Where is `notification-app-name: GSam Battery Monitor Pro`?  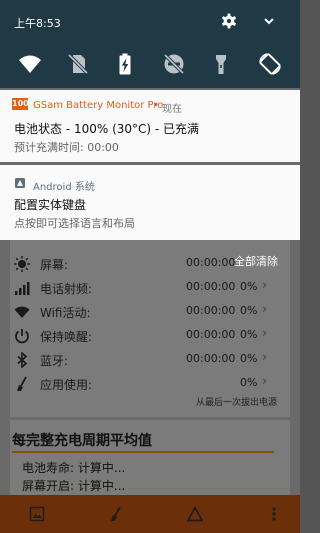 notification-app-name: GSam Battery Monitor Pro is located at coordinates (98, 105).